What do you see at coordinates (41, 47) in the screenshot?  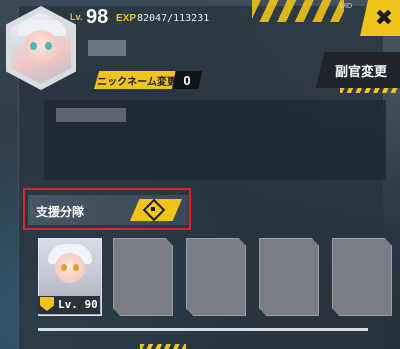 I see `avatar-face` at bounding box center [41, 47].